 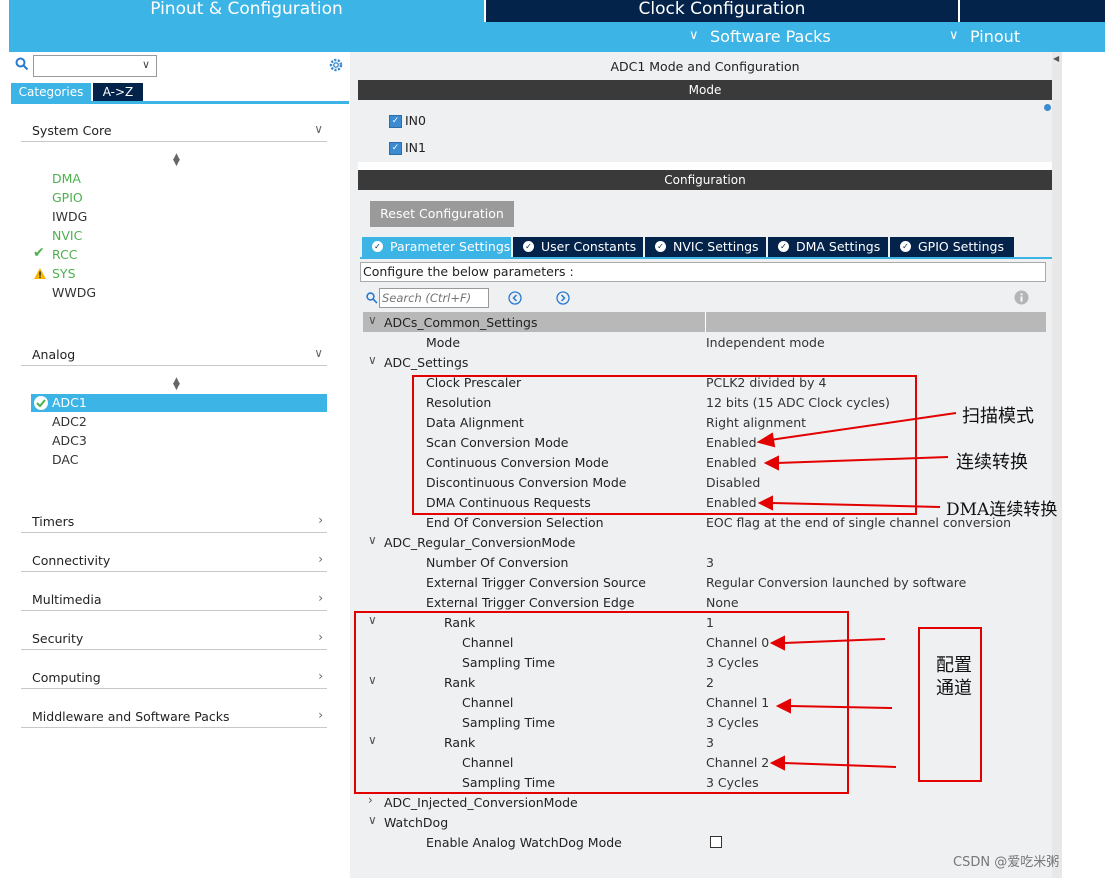 What do you see at coordinates (1006, 862) in the screenshot?
I see `watermark: CSDN @爱吃米粥` at bounding box center [1006, 862].